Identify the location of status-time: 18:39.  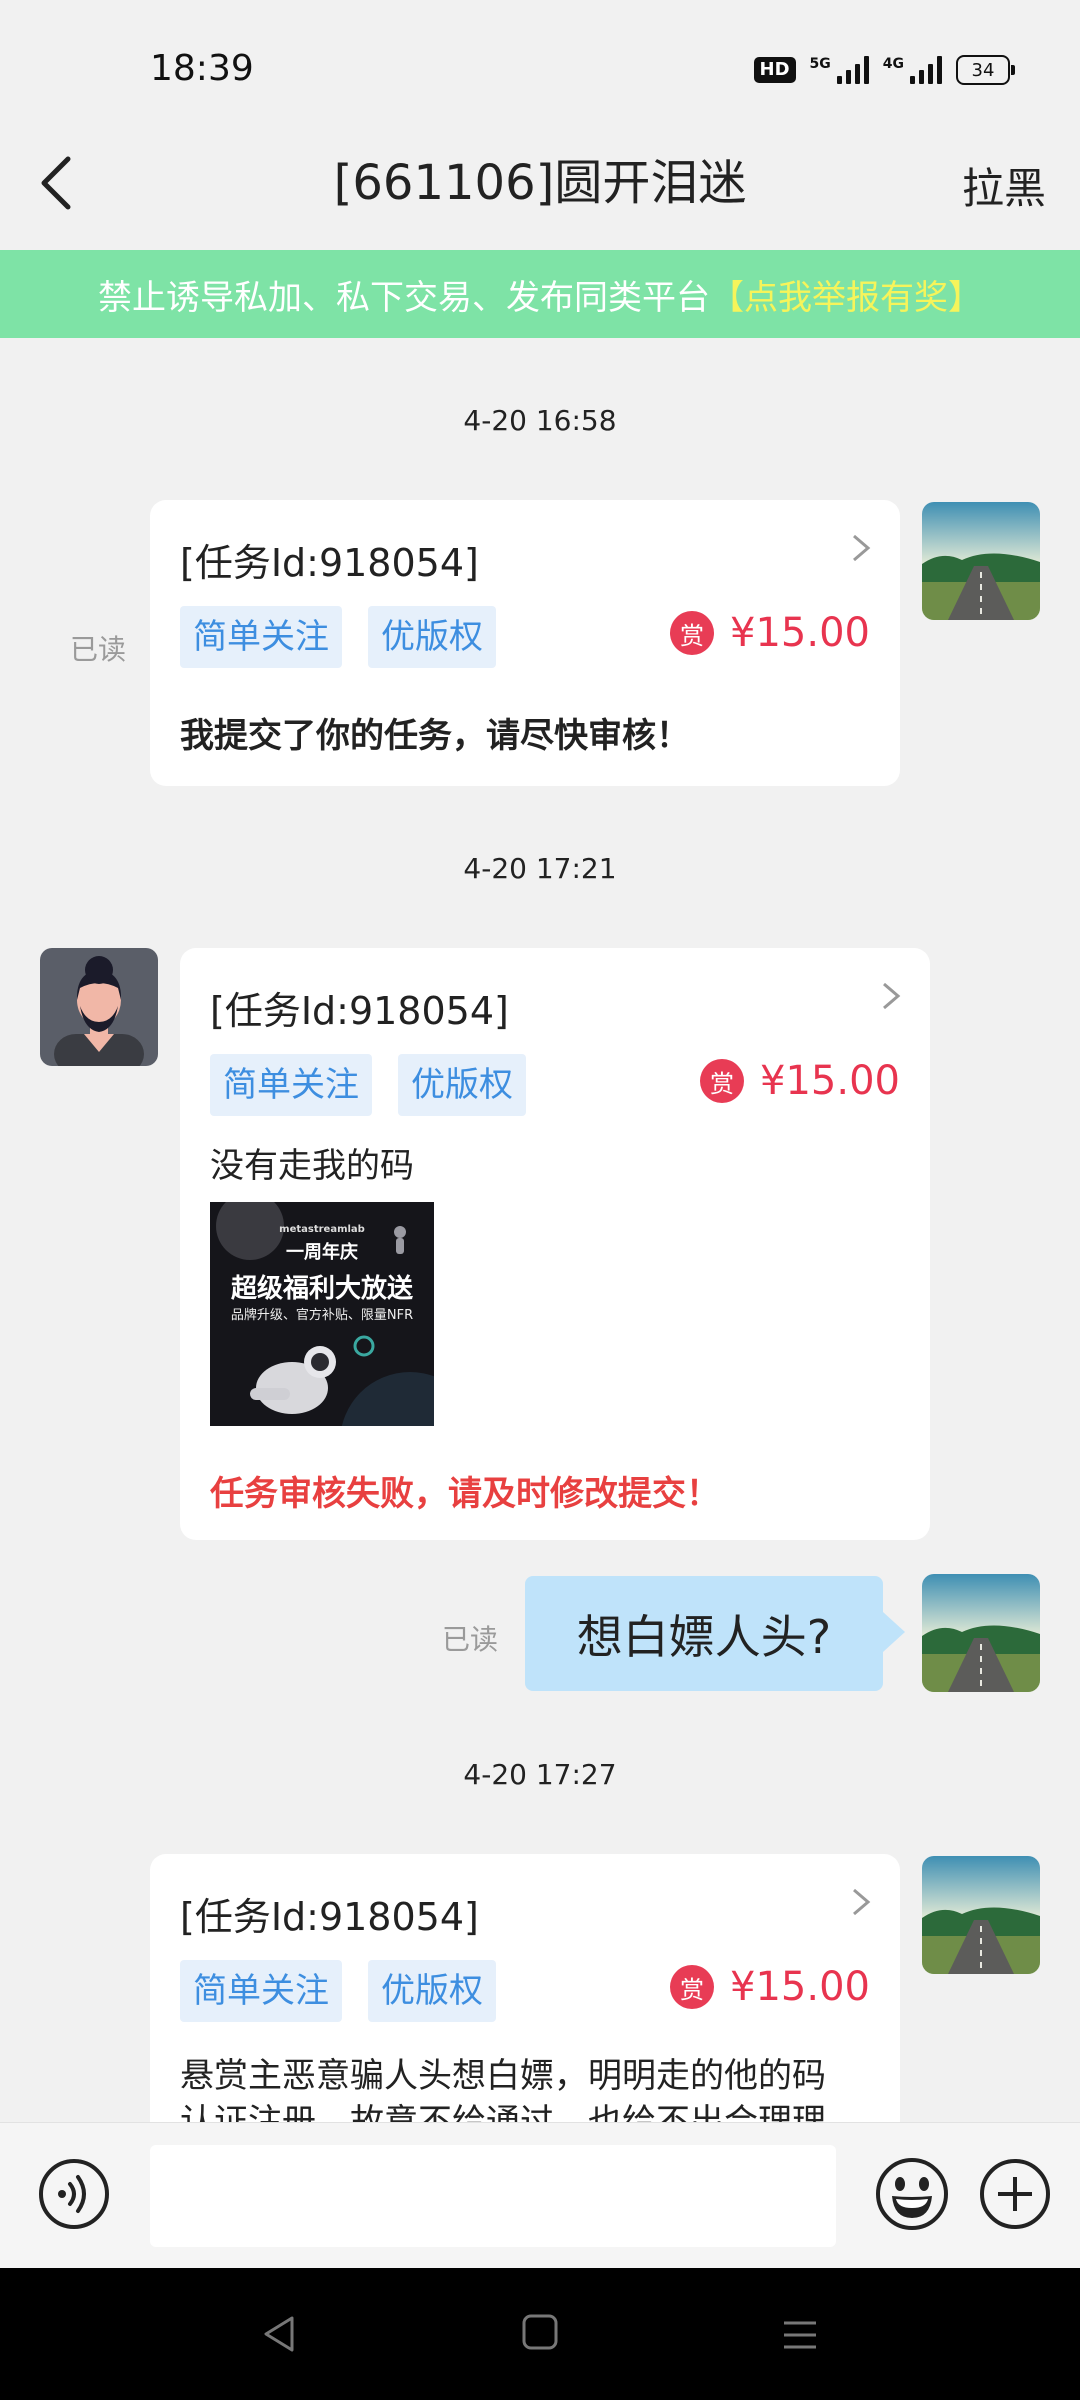
(202, 68).